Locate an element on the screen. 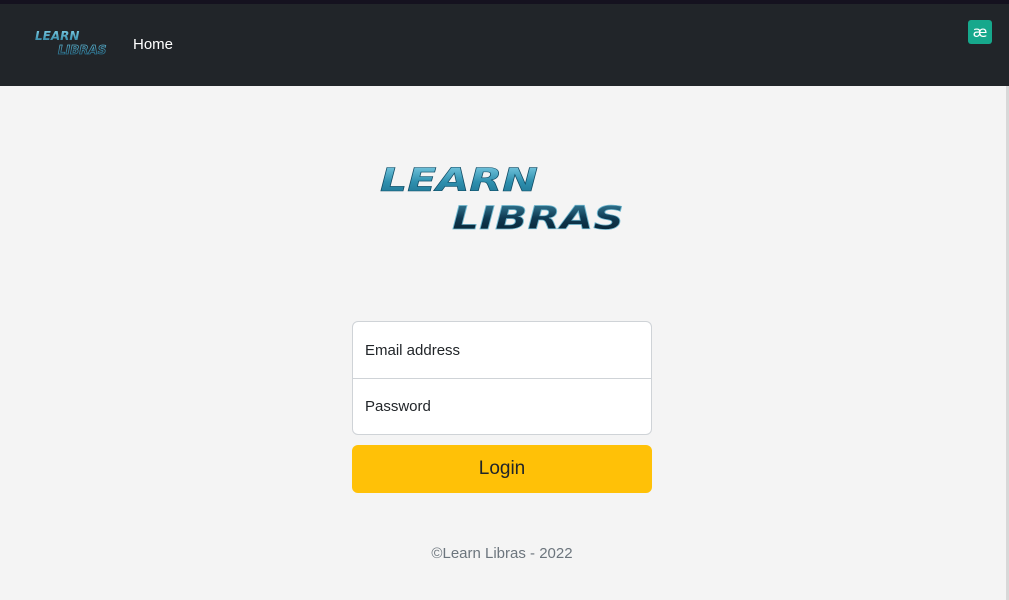 The height and width of the screenshot is (600, 1009). credentials-field-group: Email address Password is located at coordinates (502, 378).